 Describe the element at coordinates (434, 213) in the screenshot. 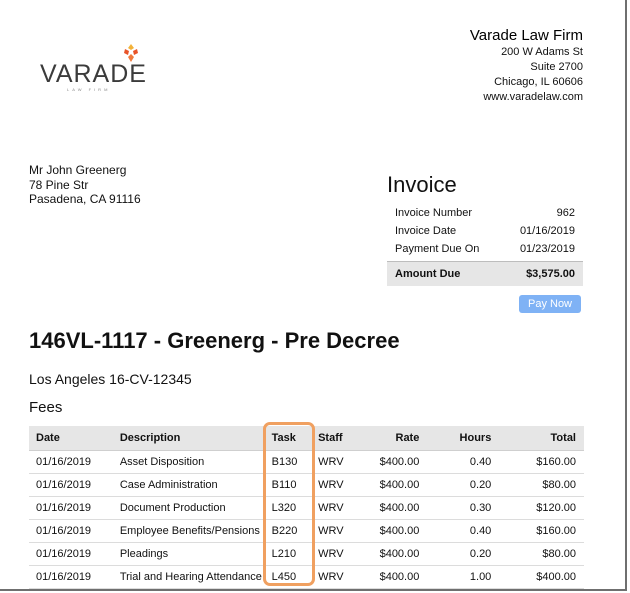

I see `invoice-number-label: Invoice Number` at that location.